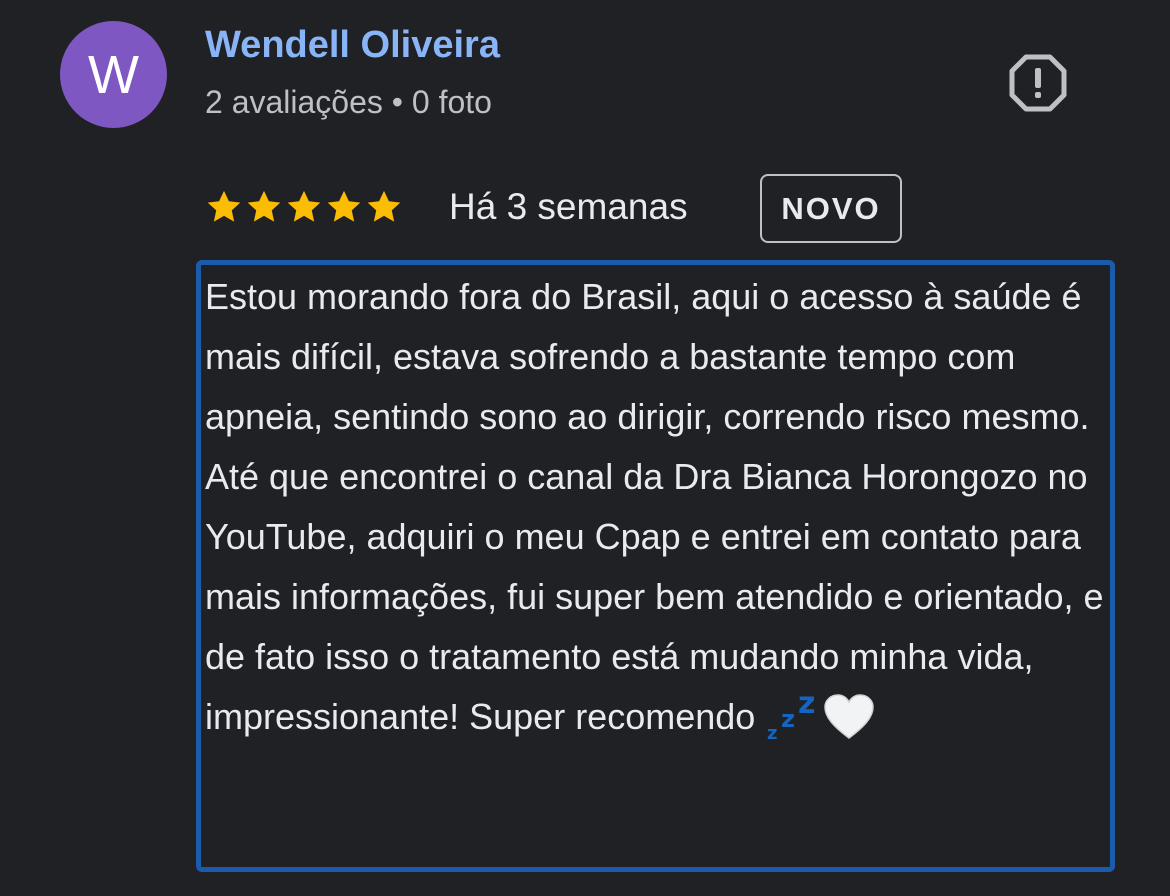 Image resolution: width=1170 pixels, height=896 pixels. Describe the element at coordinates (1038, 83) in the screenshot. I see `report-flag-icon` at that location.